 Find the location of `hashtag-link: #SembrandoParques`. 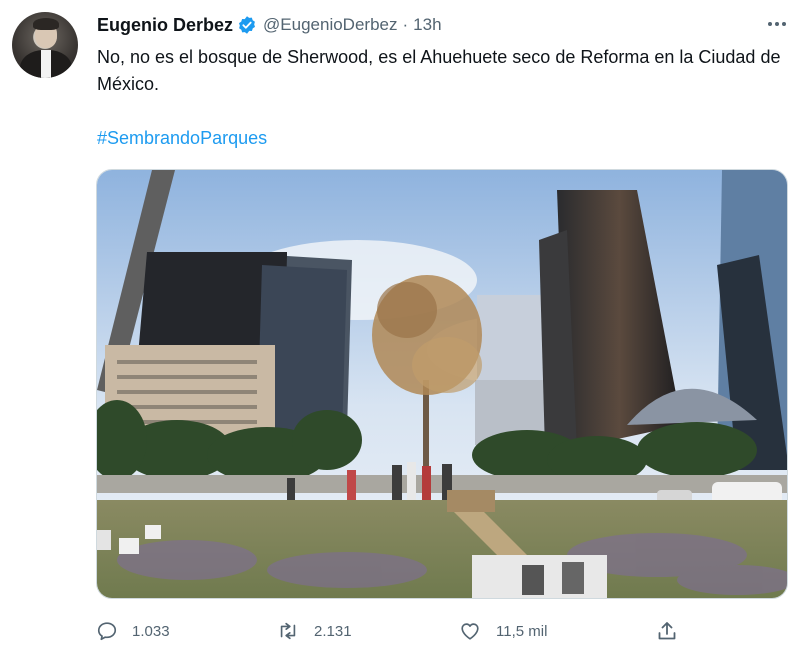

hashtag-link: #SembrandoParques is located at coordinates (182, 138).